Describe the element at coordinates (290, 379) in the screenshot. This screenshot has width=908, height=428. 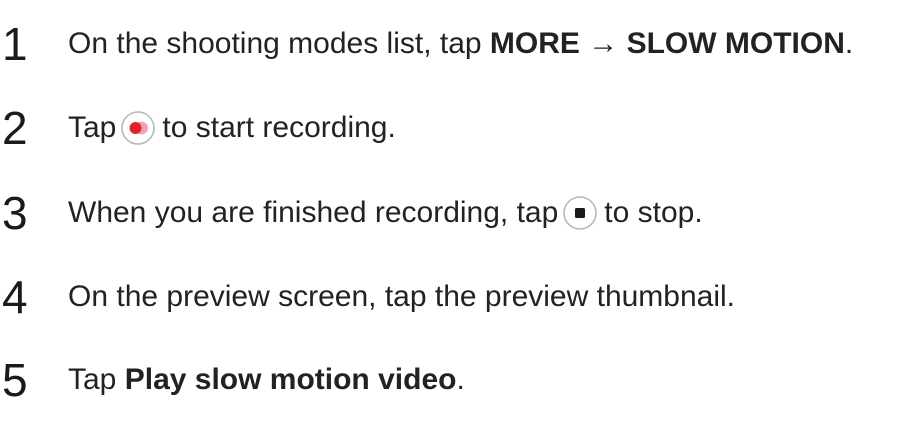
I see `option-label-play-slow-motion-video: Play slow motion video` at that location.